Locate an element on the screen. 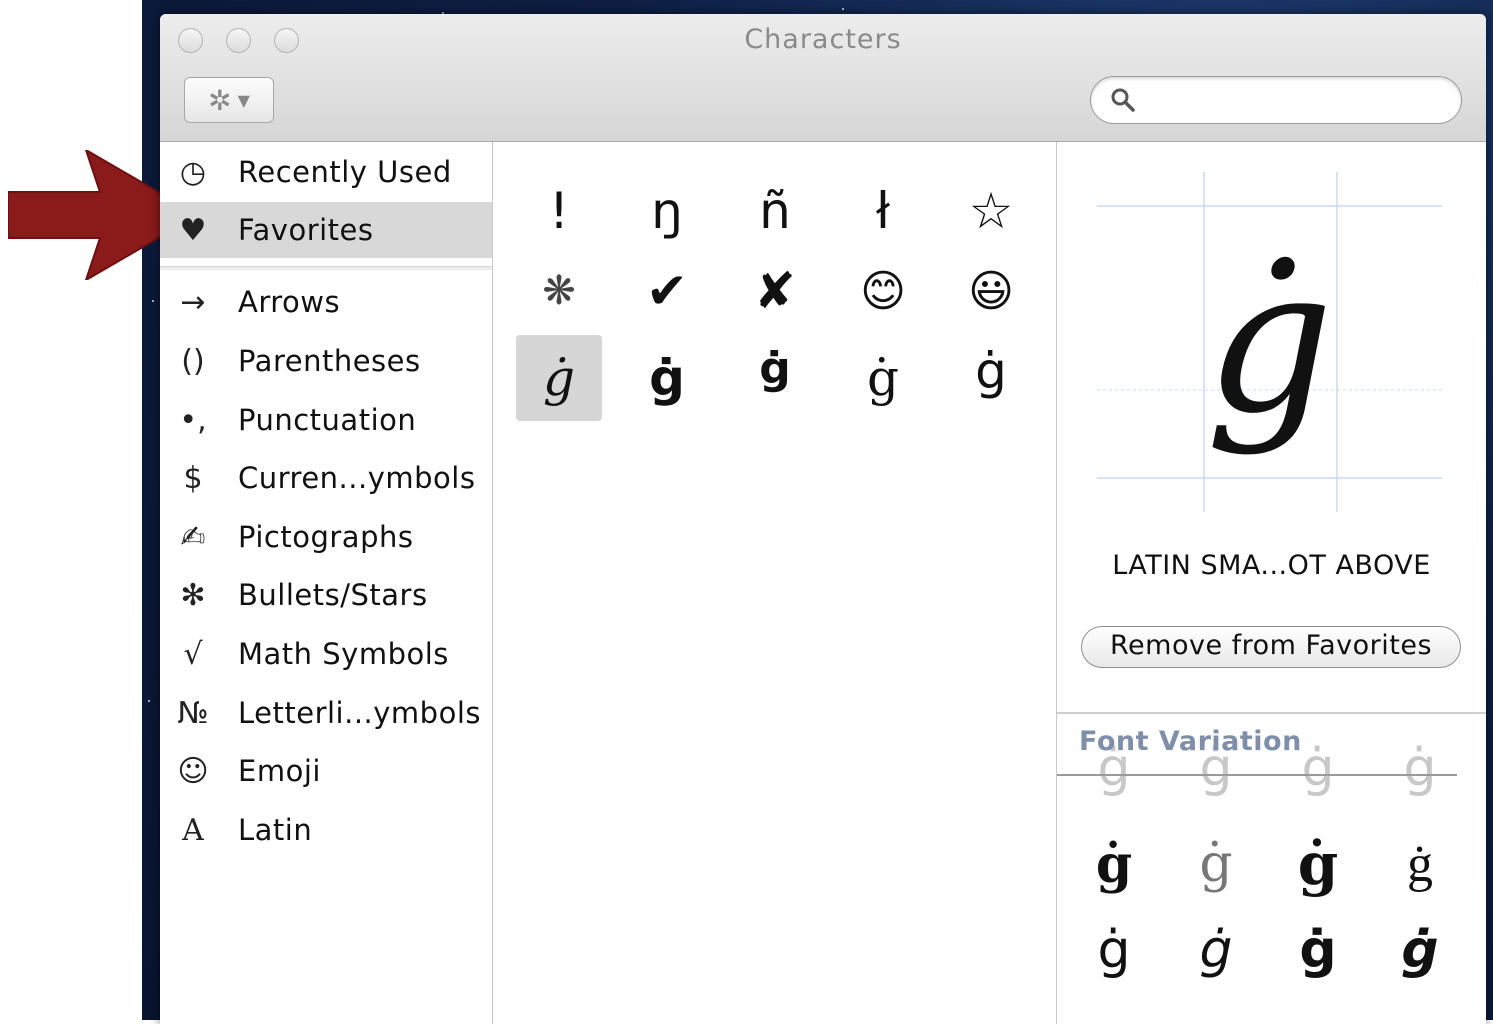  sidebar-item-label: Math Symbols is located at coordinates (343, 654).